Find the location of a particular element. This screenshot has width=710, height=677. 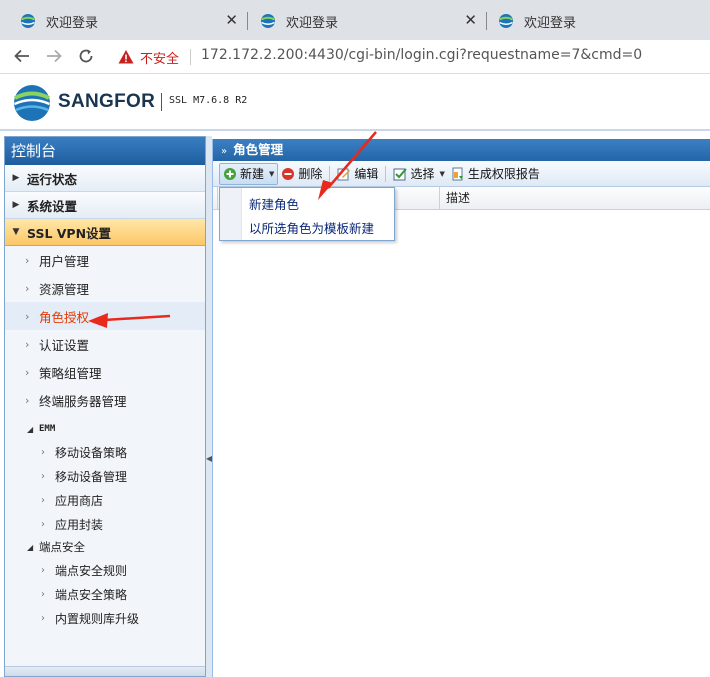

url-divider is located at coordinates (190, 57).